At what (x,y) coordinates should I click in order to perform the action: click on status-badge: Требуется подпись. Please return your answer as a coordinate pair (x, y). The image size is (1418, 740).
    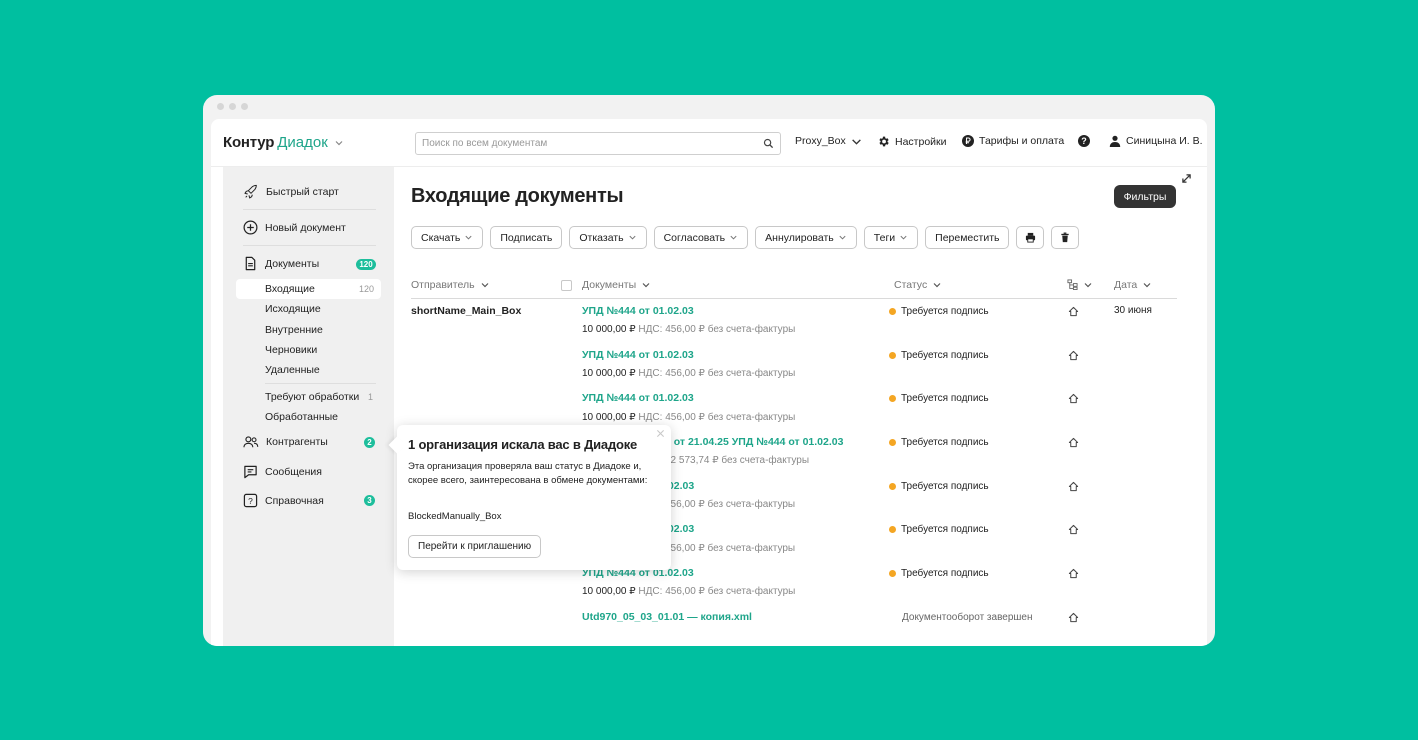
    Looking at the image, I should click on (939, 355).